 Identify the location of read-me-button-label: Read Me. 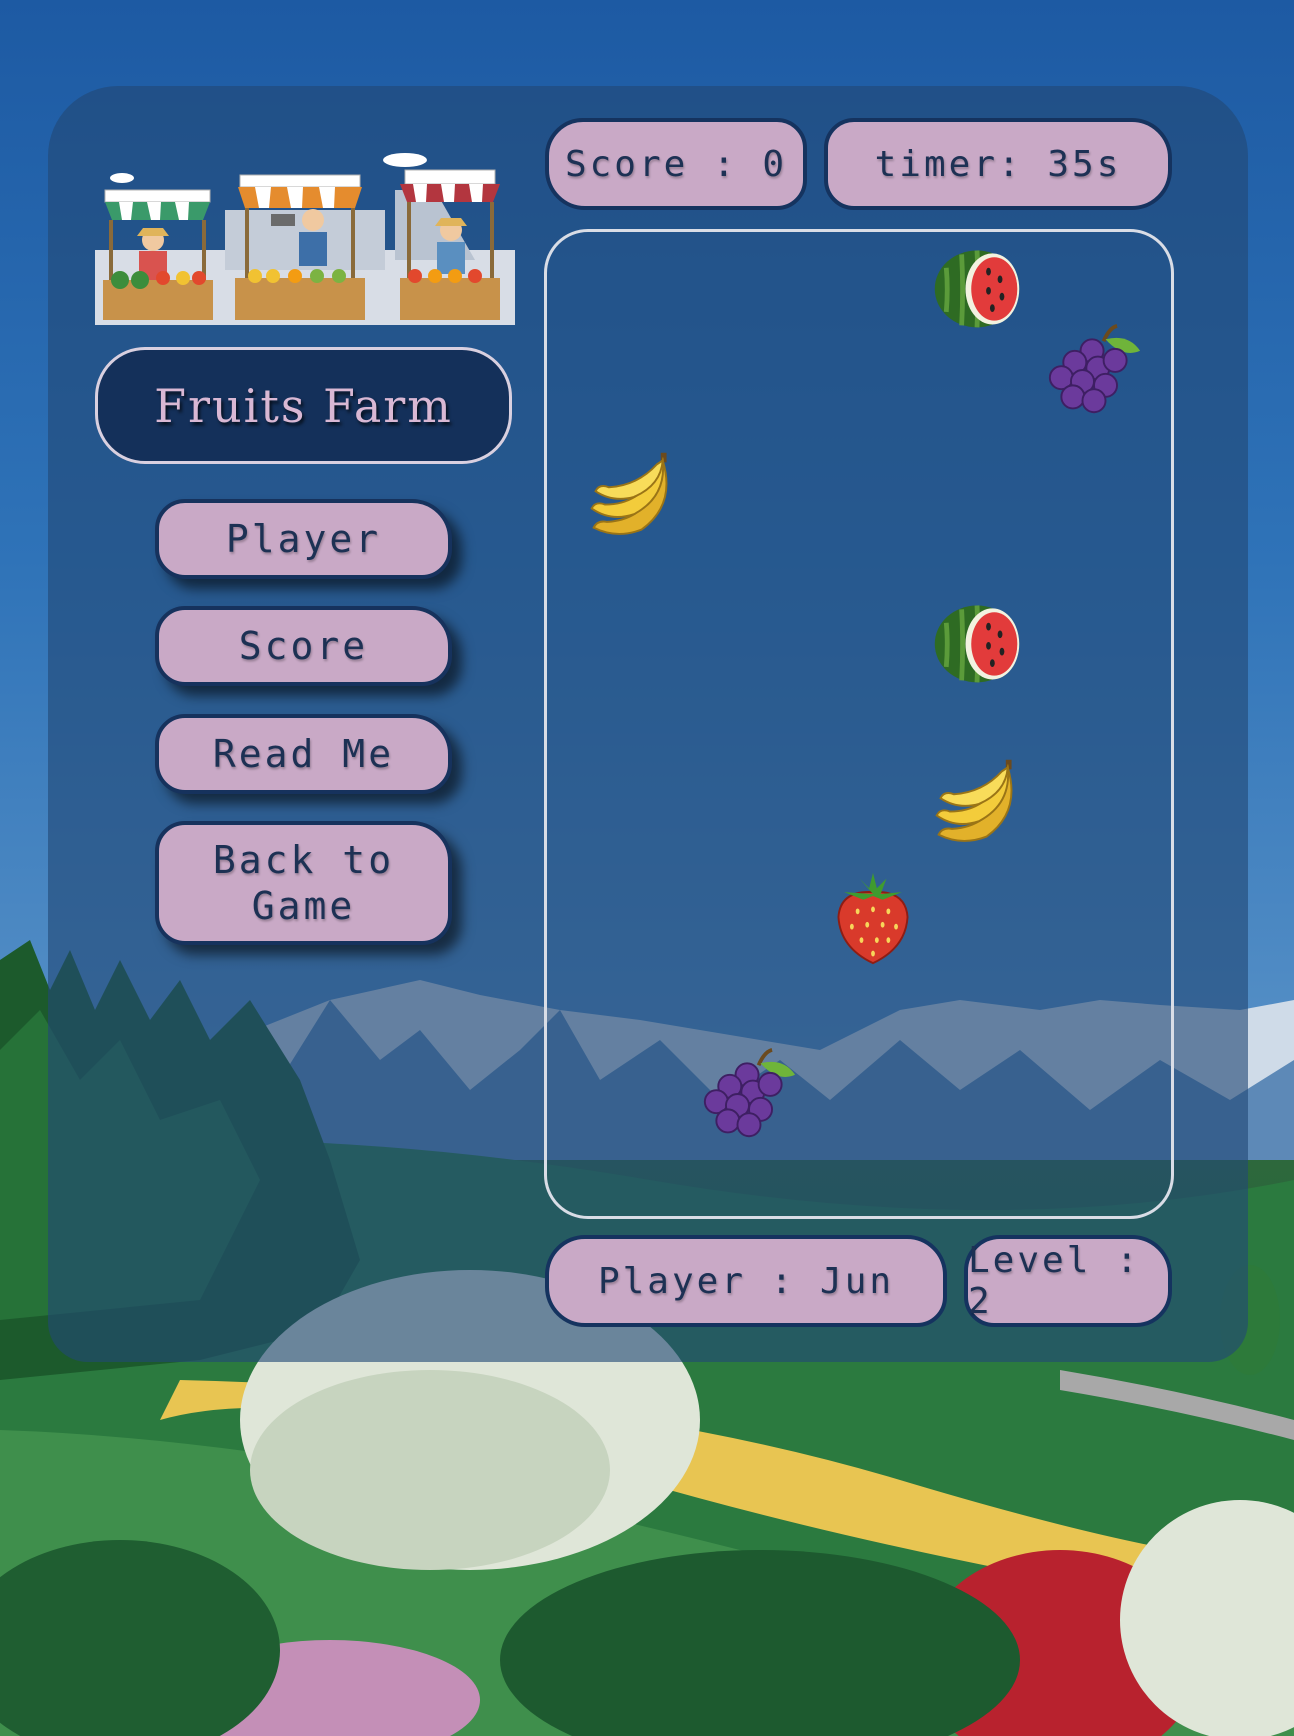
(303, 754).